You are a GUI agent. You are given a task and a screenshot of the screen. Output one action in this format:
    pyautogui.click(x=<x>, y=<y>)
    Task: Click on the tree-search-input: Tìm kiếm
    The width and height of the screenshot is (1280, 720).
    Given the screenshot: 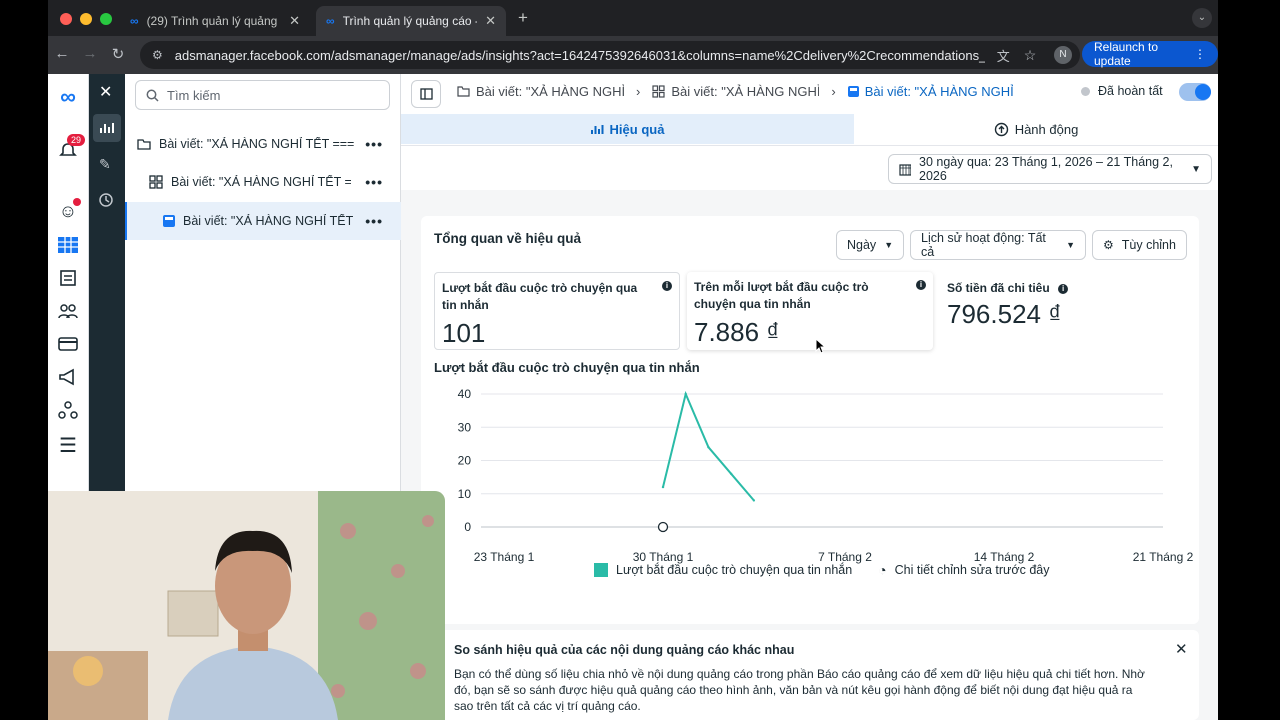 What is the action you would take?
    pyautogui.click(x=262, y=95)
    